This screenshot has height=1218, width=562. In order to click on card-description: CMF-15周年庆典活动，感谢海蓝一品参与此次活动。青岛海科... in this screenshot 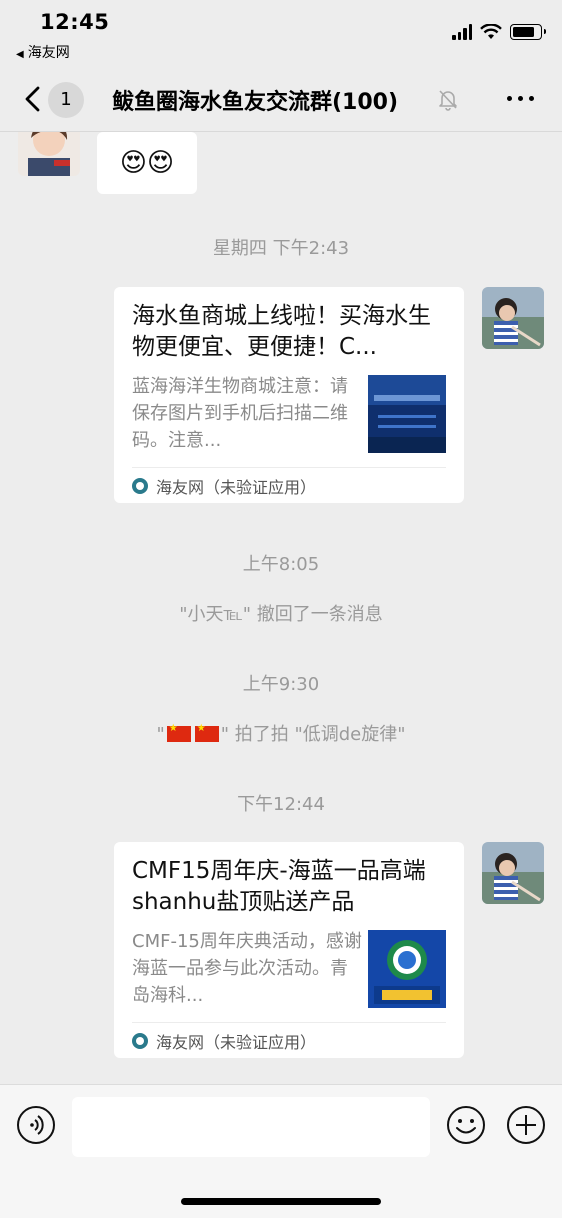, I will do `click(247, 968)`.